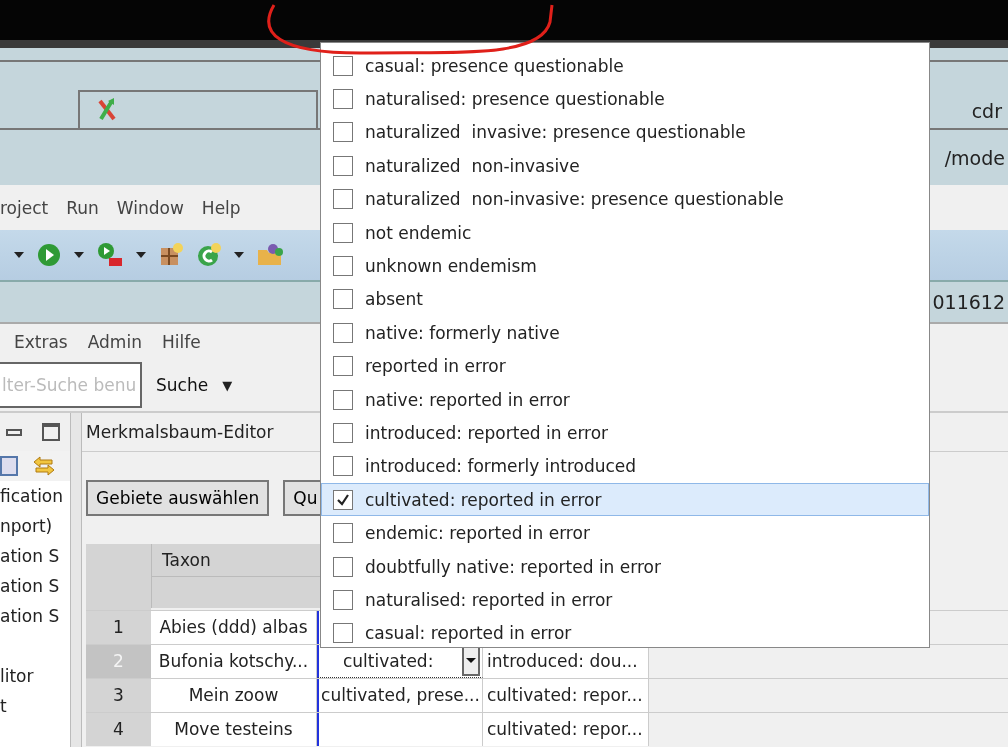 The height and width of the screenshot is (747, 1008). I want to click on search-button: Suche, so click(182, 385).